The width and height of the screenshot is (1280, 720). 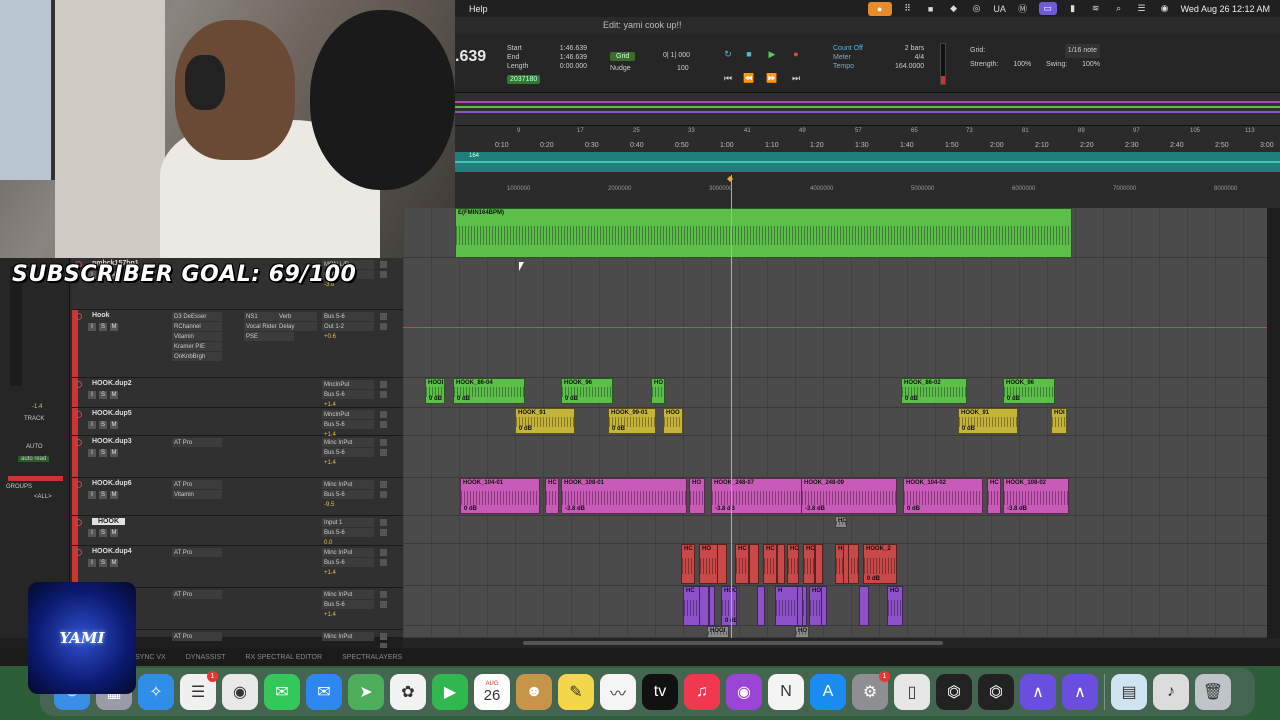 What do you see at coordinates (150, 657) in the screenshot?
I see `plugin-tab: SYNC VX` at bounding box center [150, 657].